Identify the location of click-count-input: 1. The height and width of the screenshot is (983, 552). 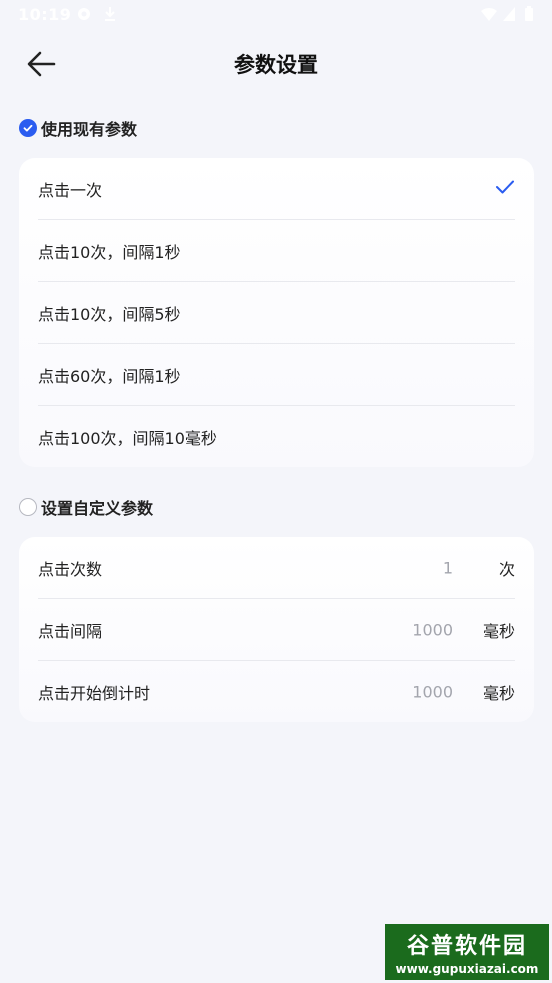
(413, 567).